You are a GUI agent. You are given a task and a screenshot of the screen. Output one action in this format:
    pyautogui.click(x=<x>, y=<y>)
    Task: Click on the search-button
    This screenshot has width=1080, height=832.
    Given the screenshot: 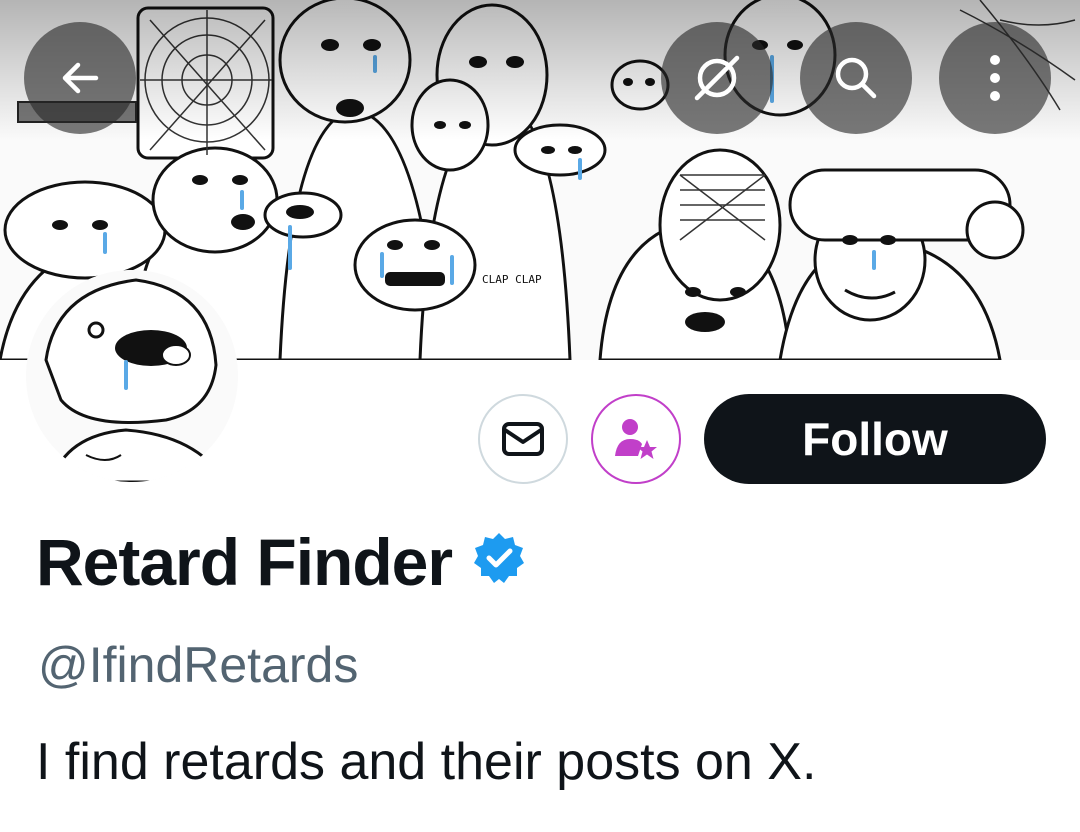 What is the action you would take?
    pyautogui.click(x=856, y=78)
    